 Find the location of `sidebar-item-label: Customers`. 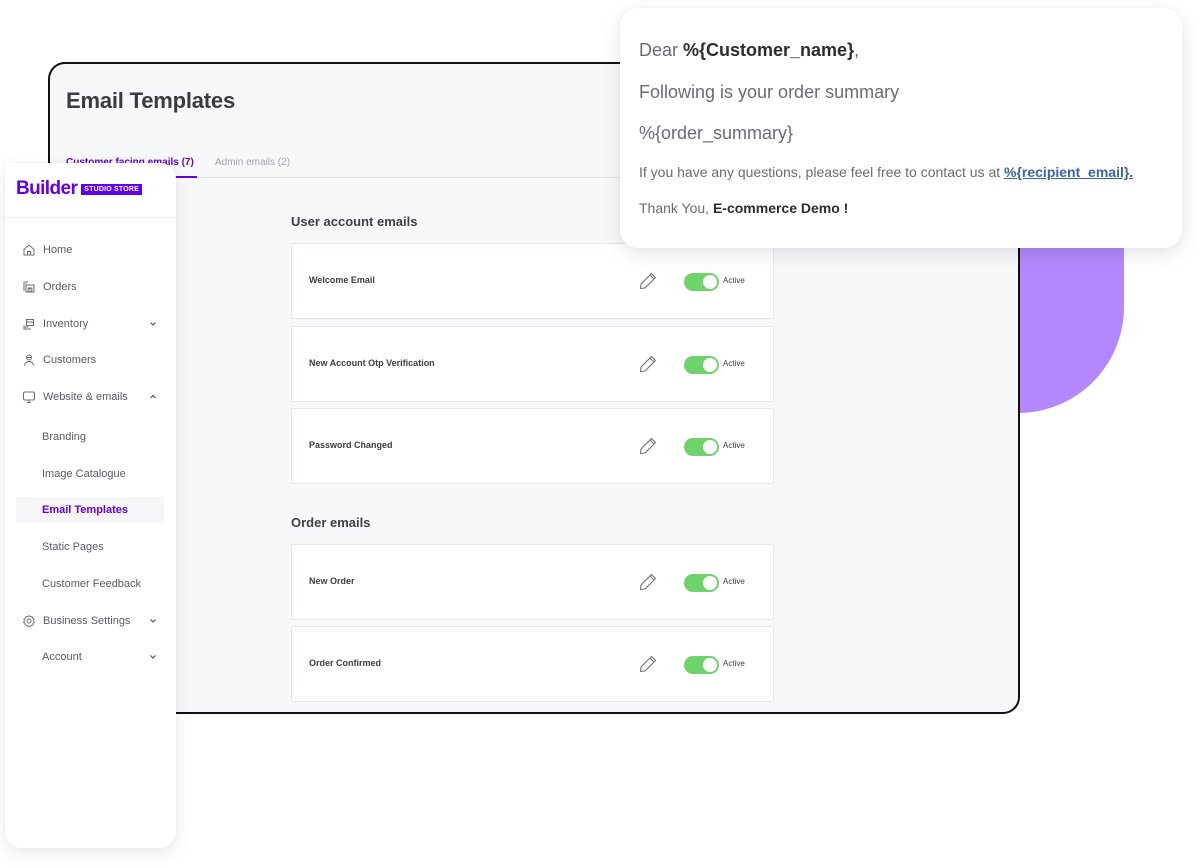

sidebar-item-label: Customers is located at coordinates (70, 360).